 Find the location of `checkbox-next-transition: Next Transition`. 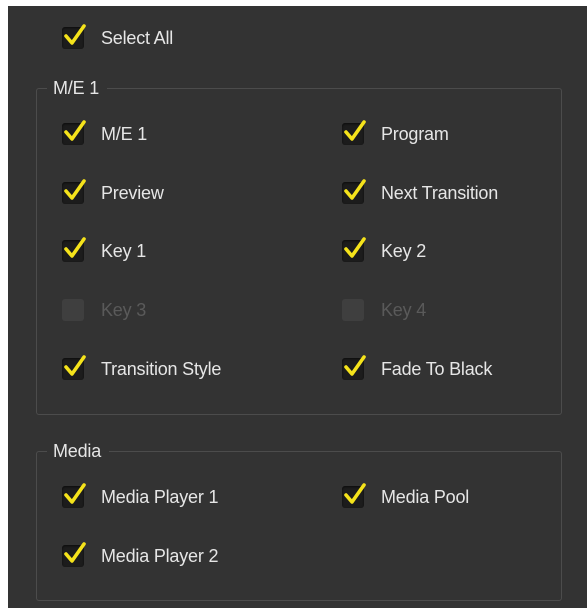

checkbox-next-transition: Next Transition is located at coordinates (420, 192).